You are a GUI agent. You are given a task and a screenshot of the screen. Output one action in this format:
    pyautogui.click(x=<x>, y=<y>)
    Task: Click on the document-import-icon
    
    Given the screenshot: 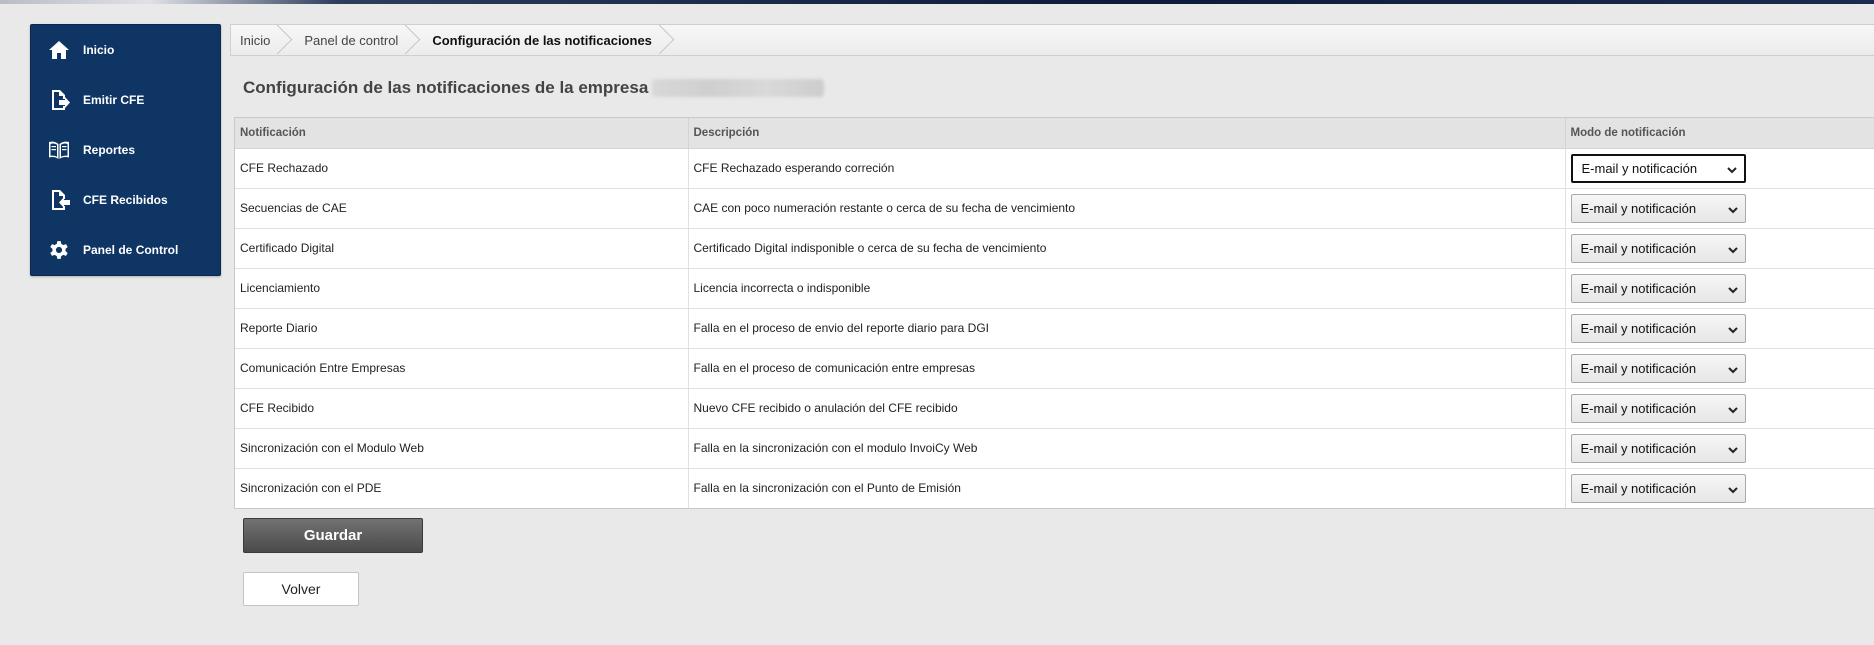 What is the action you would take?
    pyautogui.click(x=59, y=200)
    